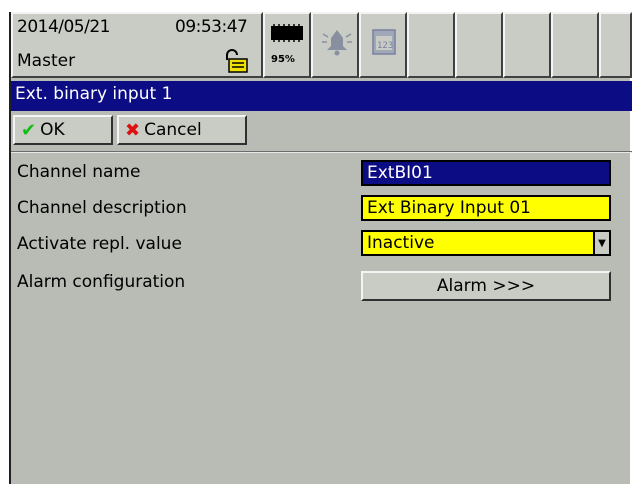 This screenshot has width=637, height=484. What do you see at coordinates (101, 282) in the screenshot?
I see `alarm-configuration-label: Alarm configuration` at bounding box center [101, 282].